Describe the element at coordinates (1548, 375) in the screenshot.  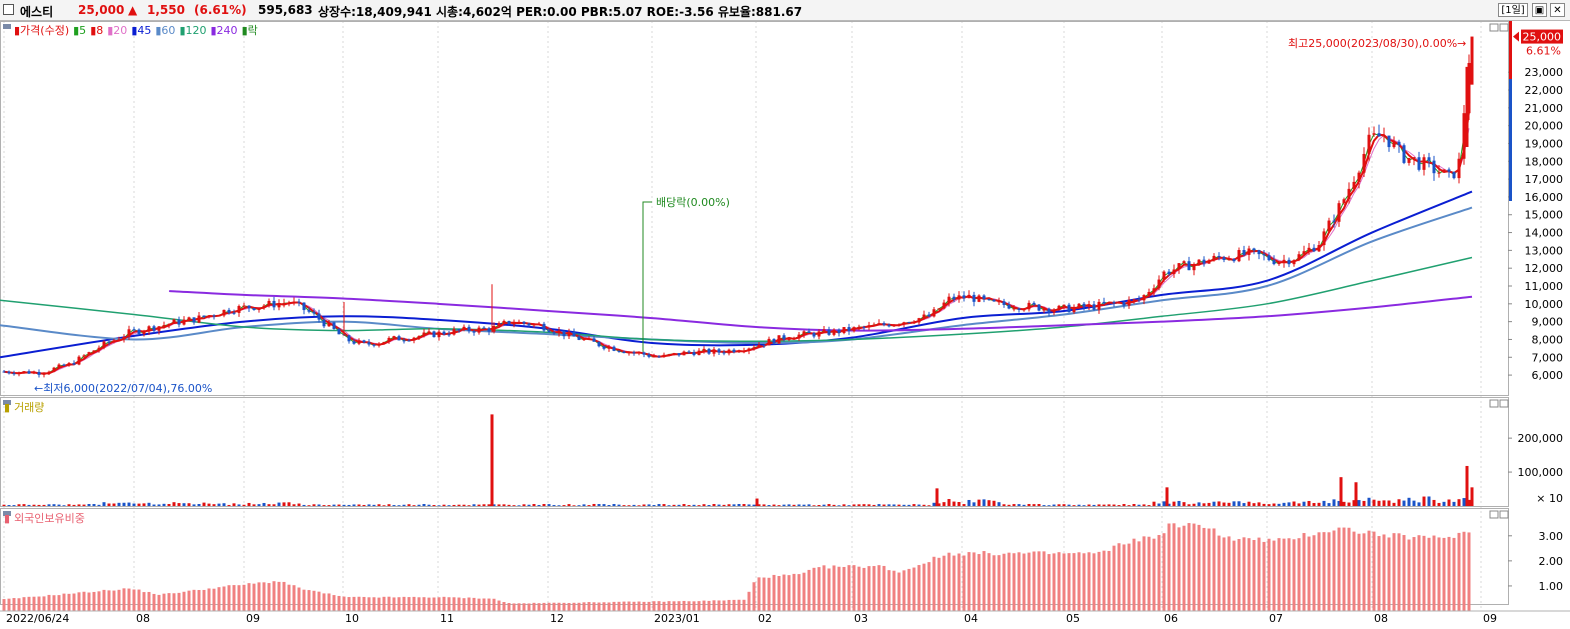
I see `y-tick-label: 6,000` at that location.